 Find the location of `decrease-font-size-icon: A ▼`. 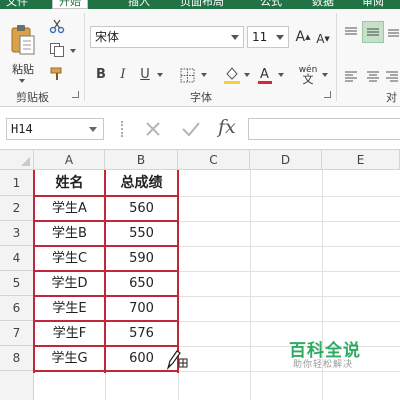

decrease-font-size-icon: A ▼ is located at coordinates (323, 39).